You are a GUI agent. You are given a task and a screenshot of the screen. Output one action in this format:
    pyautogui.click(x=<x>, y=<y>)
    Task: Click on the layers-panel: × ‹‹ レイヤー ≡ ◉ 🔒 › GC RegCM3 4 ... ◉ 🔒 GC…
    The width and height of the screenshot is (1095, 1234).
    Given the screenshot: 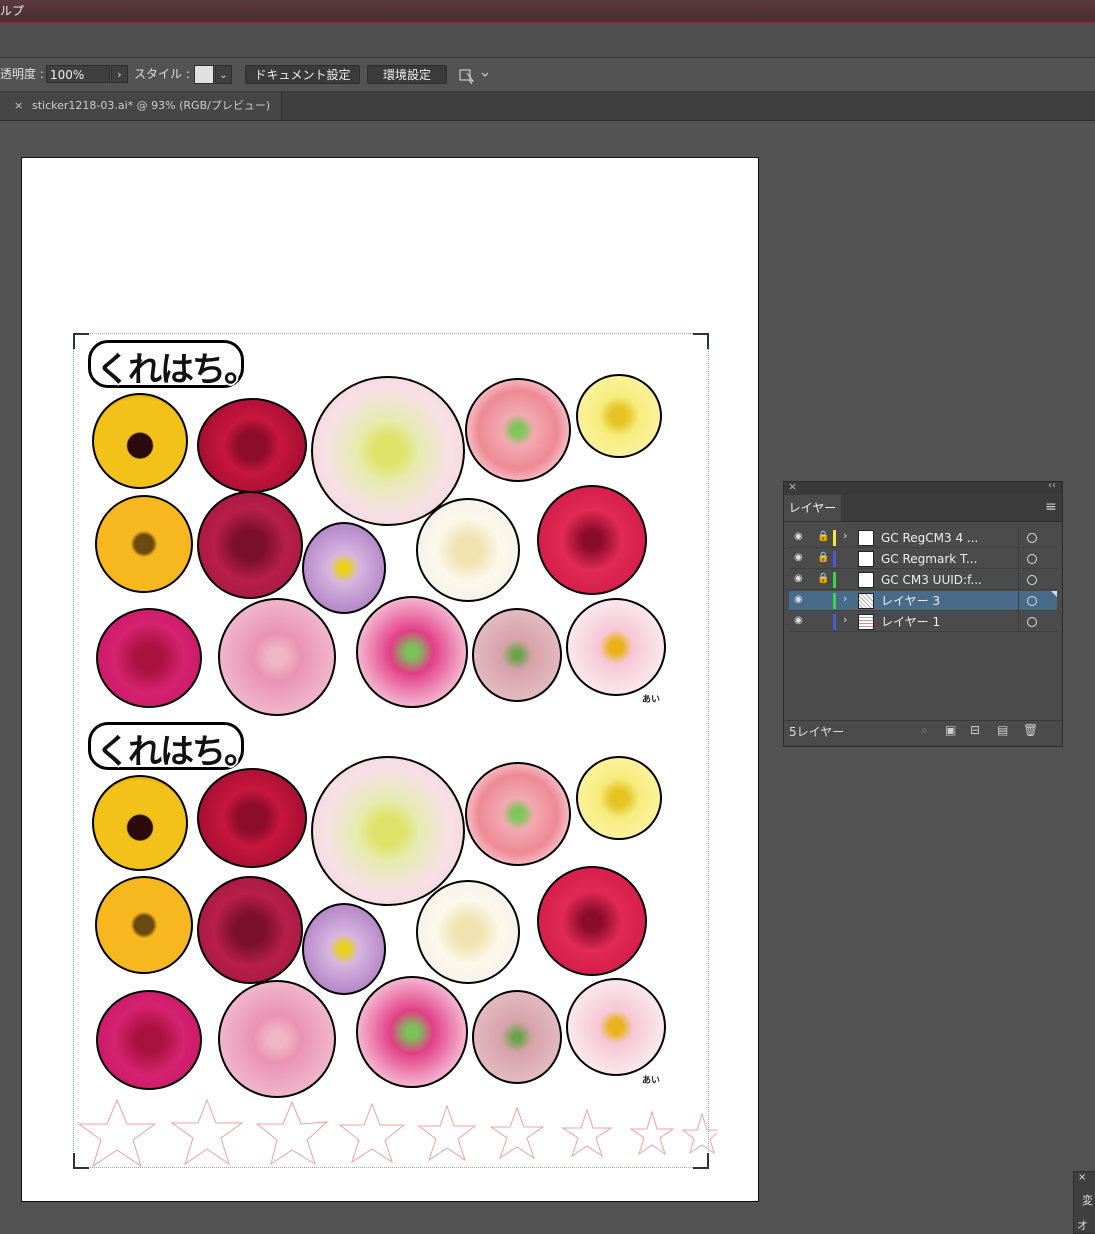 What is the action you would take?
    pyautogui.click(x=923, y=613)
    